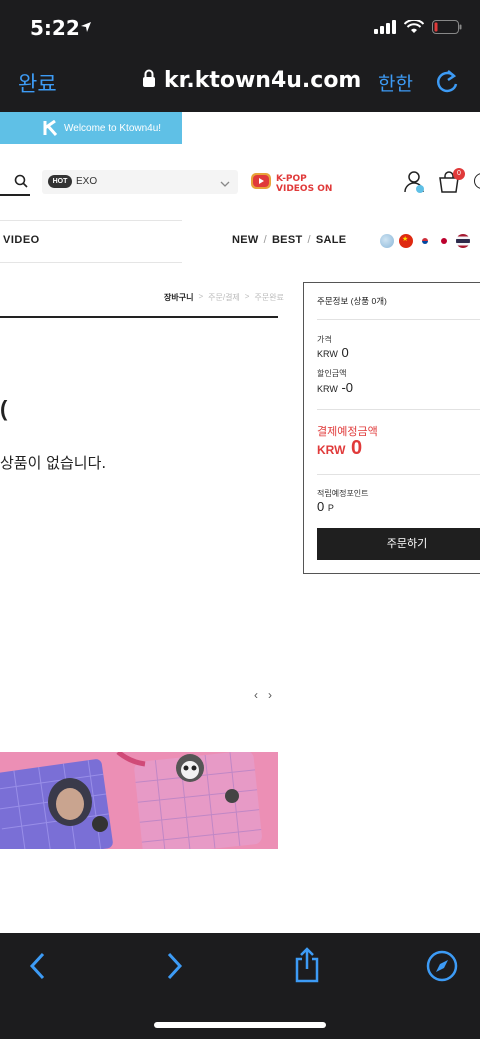  What do you see at coordinates (330, 508) in the screenshot?
I see `points-unit: P` at bounding box center [330, 508].